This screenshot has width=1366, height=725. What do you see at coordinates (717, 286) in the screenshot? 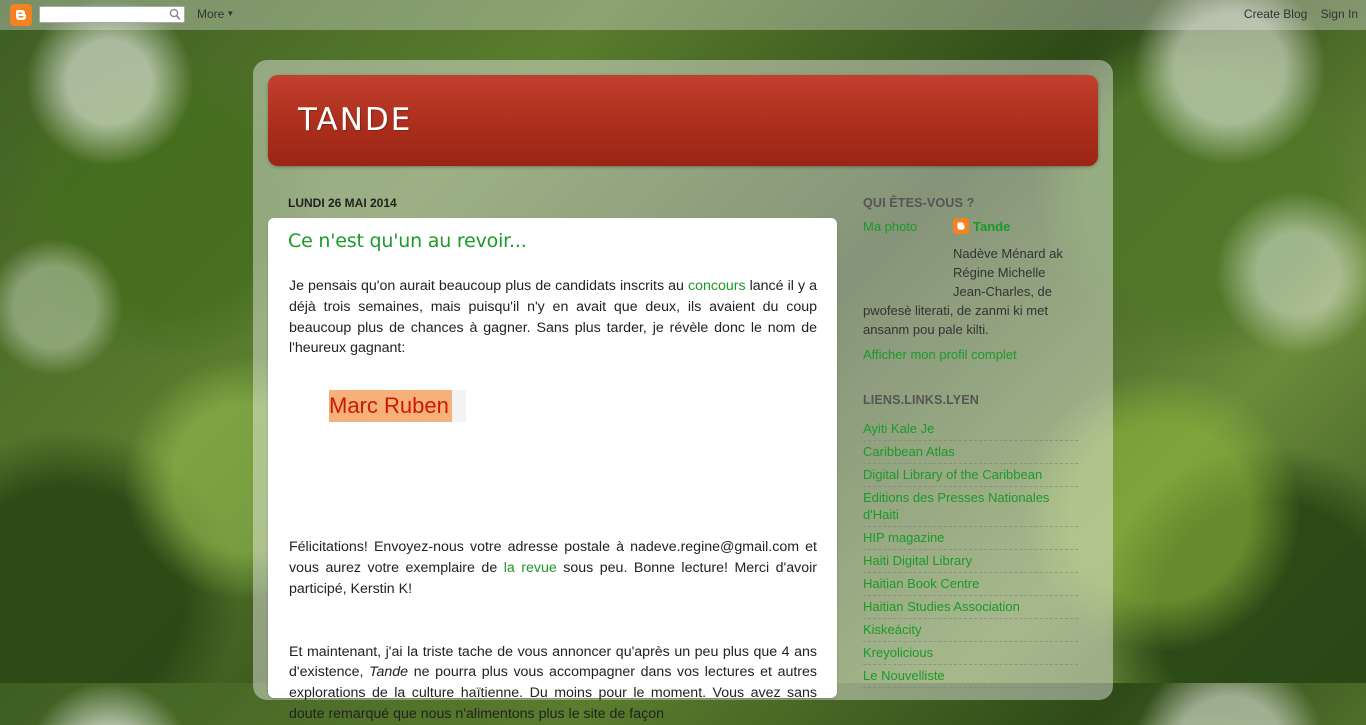
I see `concours-link: concours` at bounding box center [717, 286].